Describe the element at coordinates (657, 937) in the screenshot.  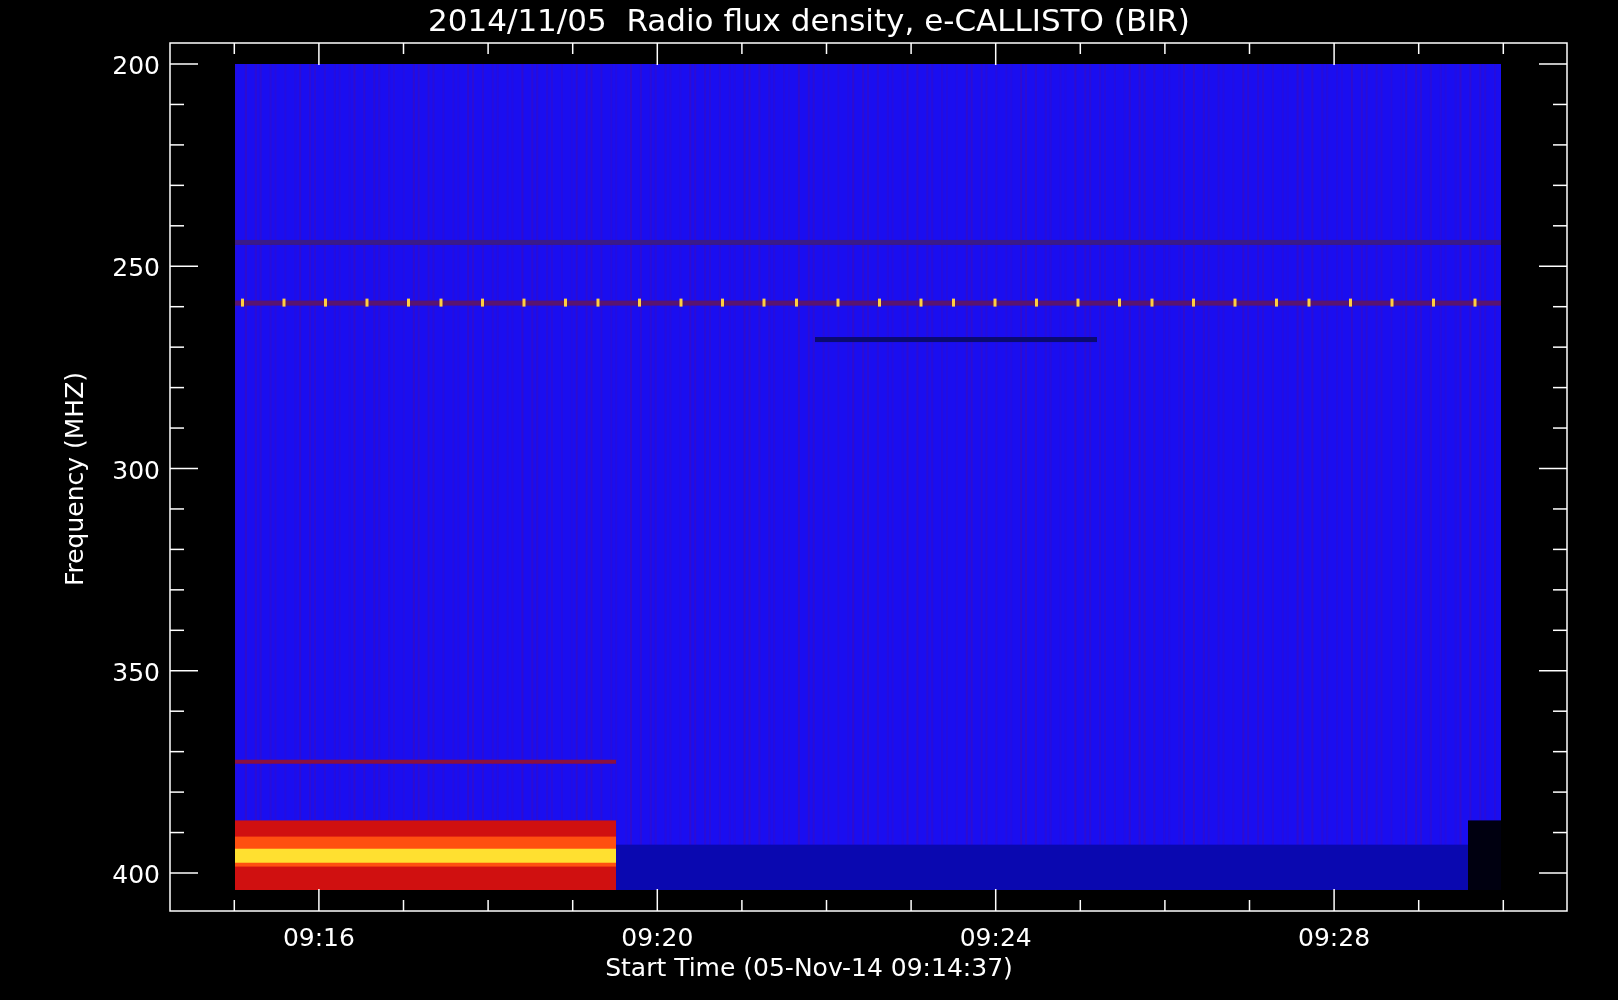
I see `x-tick-label: 09:20` at that location.